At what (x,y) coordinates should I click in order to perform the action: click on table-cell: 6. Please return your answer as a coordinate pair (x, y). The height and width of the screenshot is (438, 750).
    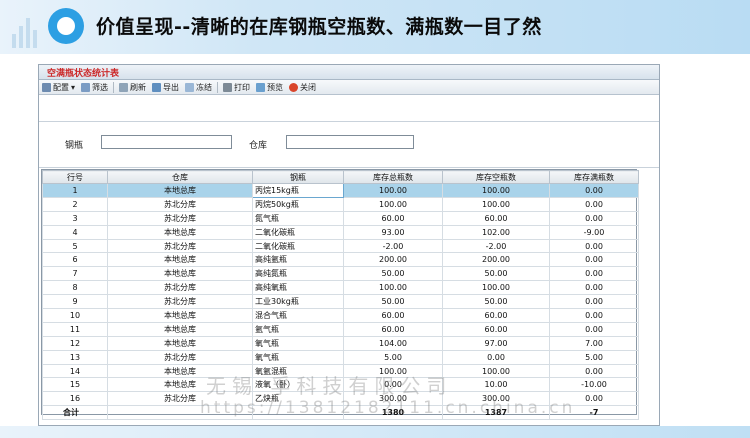
    Looking at the image, I should click on (75, 260).